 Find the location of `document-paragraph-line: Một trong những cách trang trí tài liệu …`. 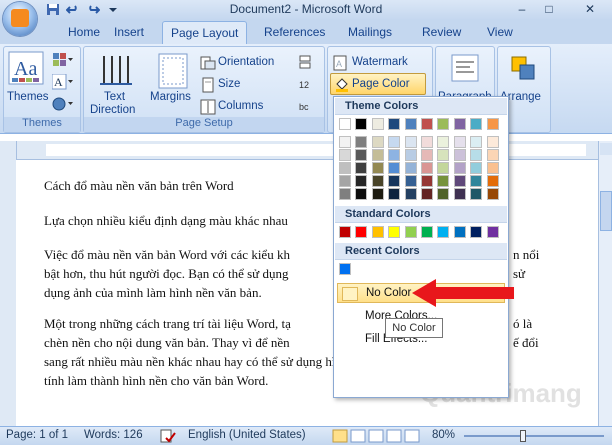

document-paragraph-line: Một trong những cách trang trí tài liệu … is located at coordinates (167, 323).